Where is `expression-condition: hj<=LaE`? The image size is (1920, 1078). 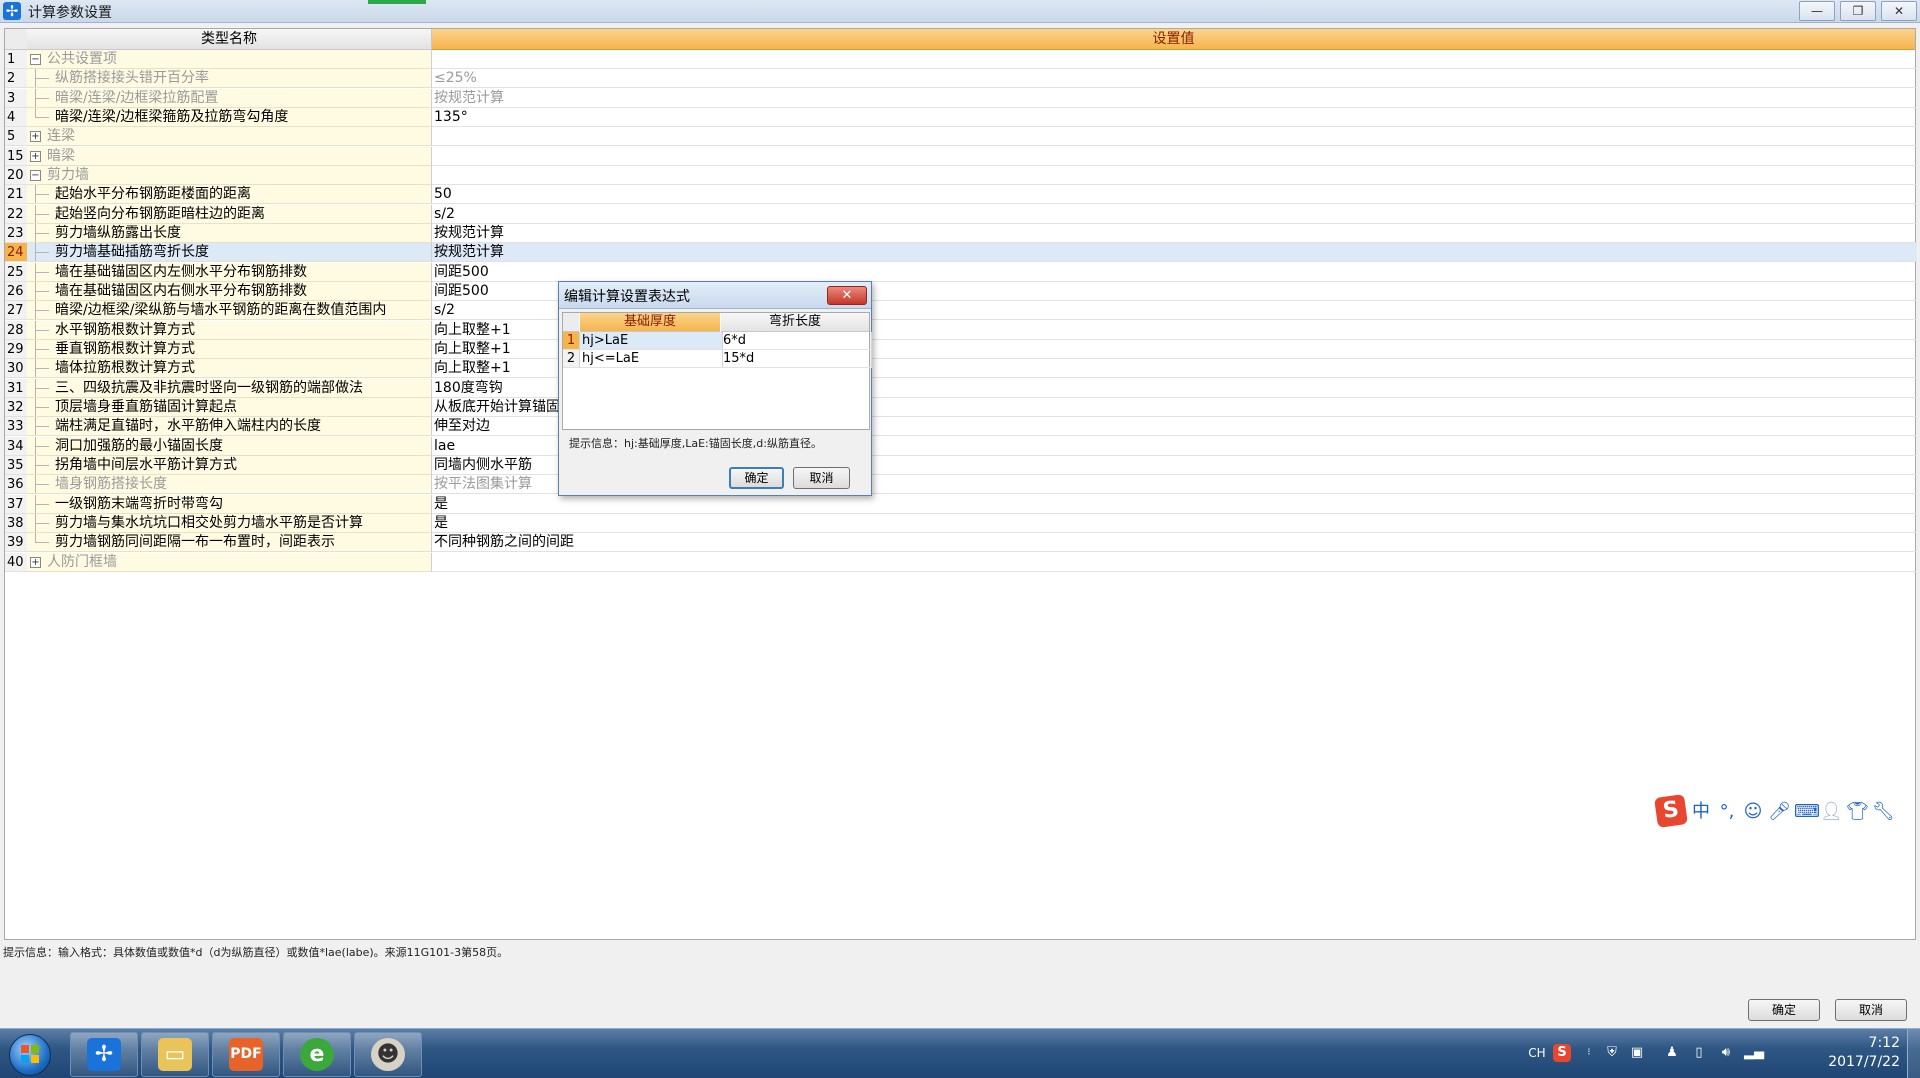
expression-condition: hj<=LaE is located at coordinates (651, 359).